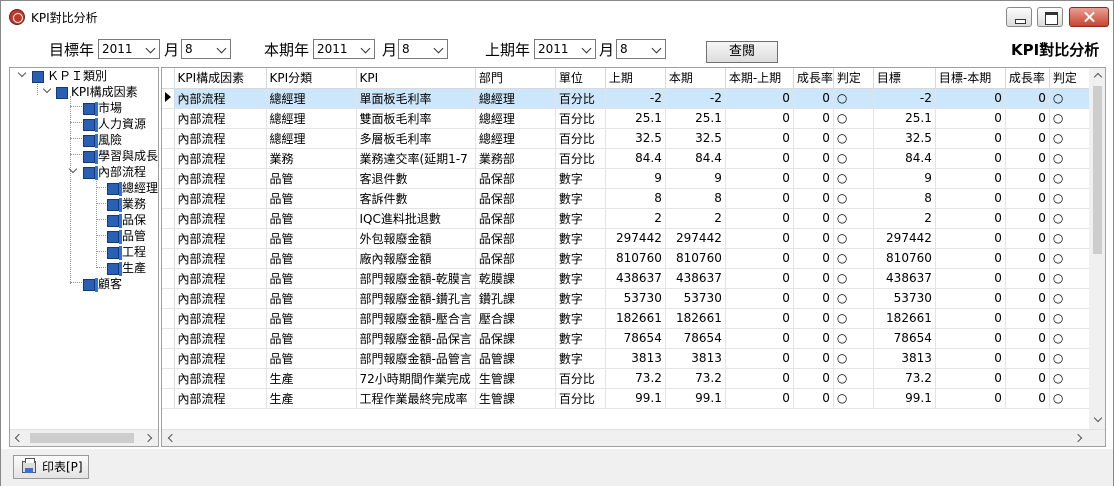  I want to click on table-cell: 乾膜課, so click(515, 278).